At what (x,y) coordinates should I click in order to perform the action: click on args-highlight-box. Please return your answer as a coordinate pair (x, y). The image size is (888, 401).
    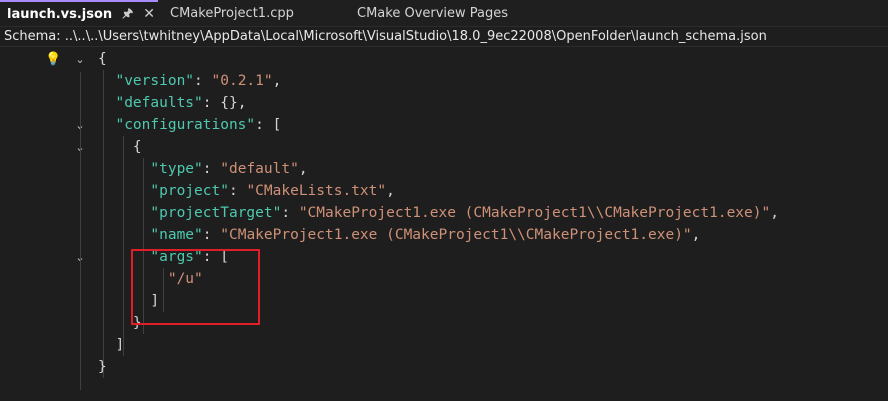
    Looking at the image, I should click on (195, 287).